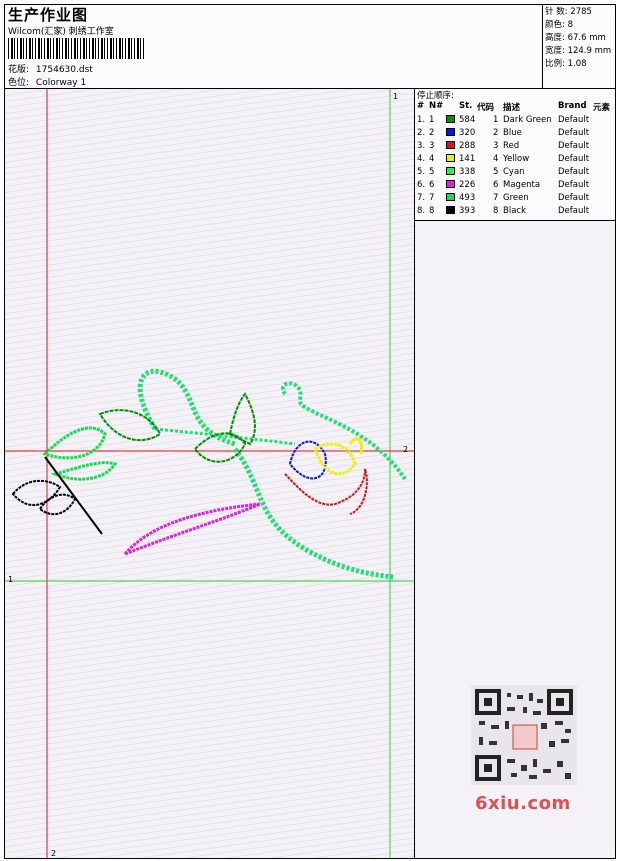  I want to click on row-index: 1., so click(421, 120).